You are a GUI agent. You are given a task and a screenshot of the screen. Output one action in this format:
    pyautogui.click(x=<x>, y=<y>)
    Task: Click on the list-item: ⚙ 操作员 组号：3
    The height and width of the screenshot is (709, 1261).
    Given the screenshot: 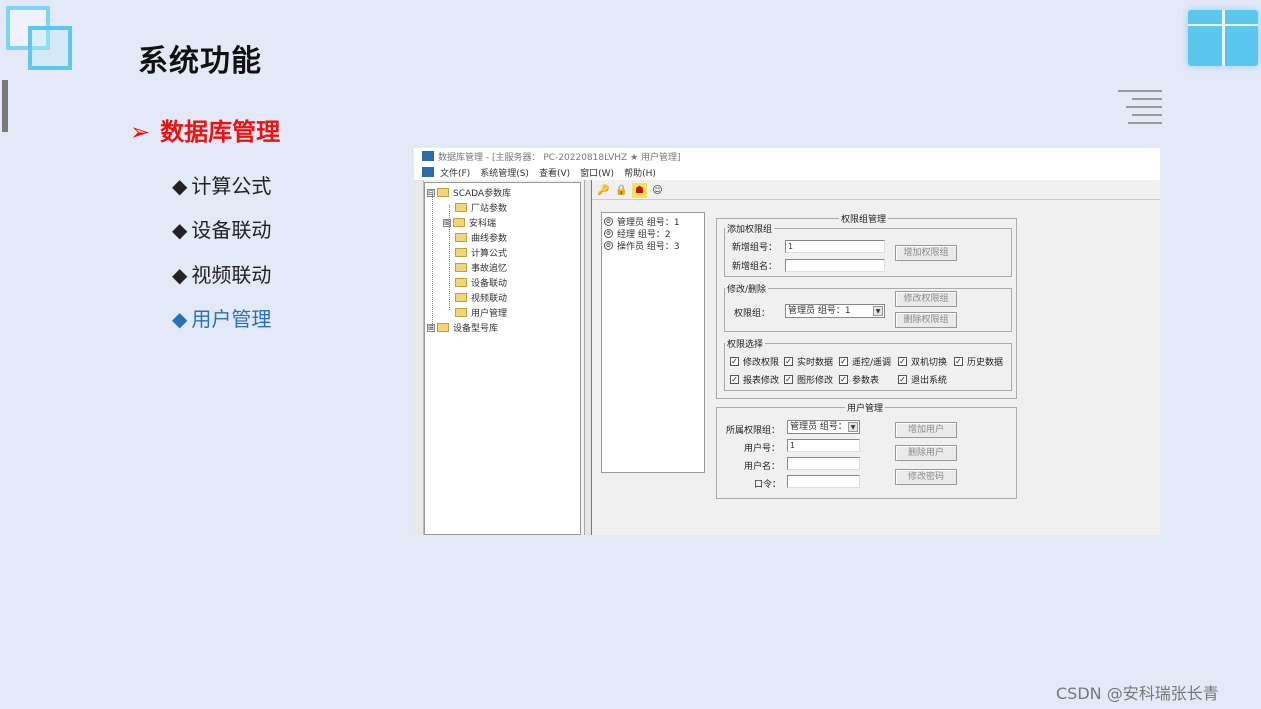 What is the action you would take?
    pyautogui.click(x=642, y=245)
    